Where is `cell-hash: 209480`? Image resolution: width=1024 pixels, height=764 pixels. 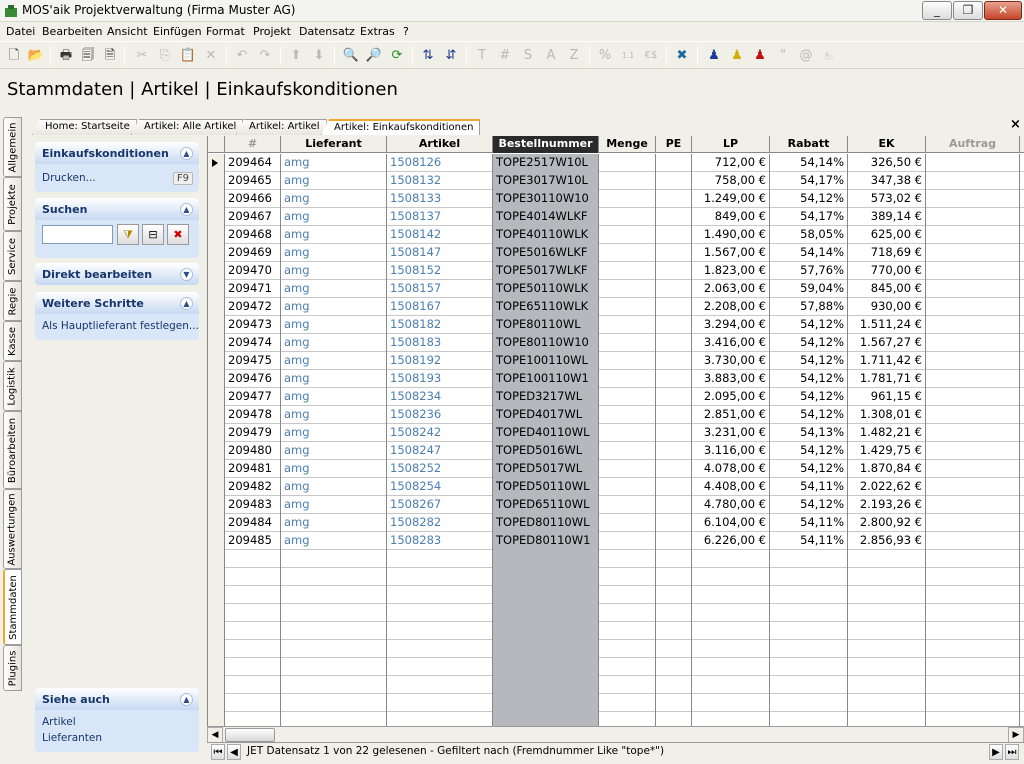 cell-hash: 209480 is located at coordinates (253, 451).